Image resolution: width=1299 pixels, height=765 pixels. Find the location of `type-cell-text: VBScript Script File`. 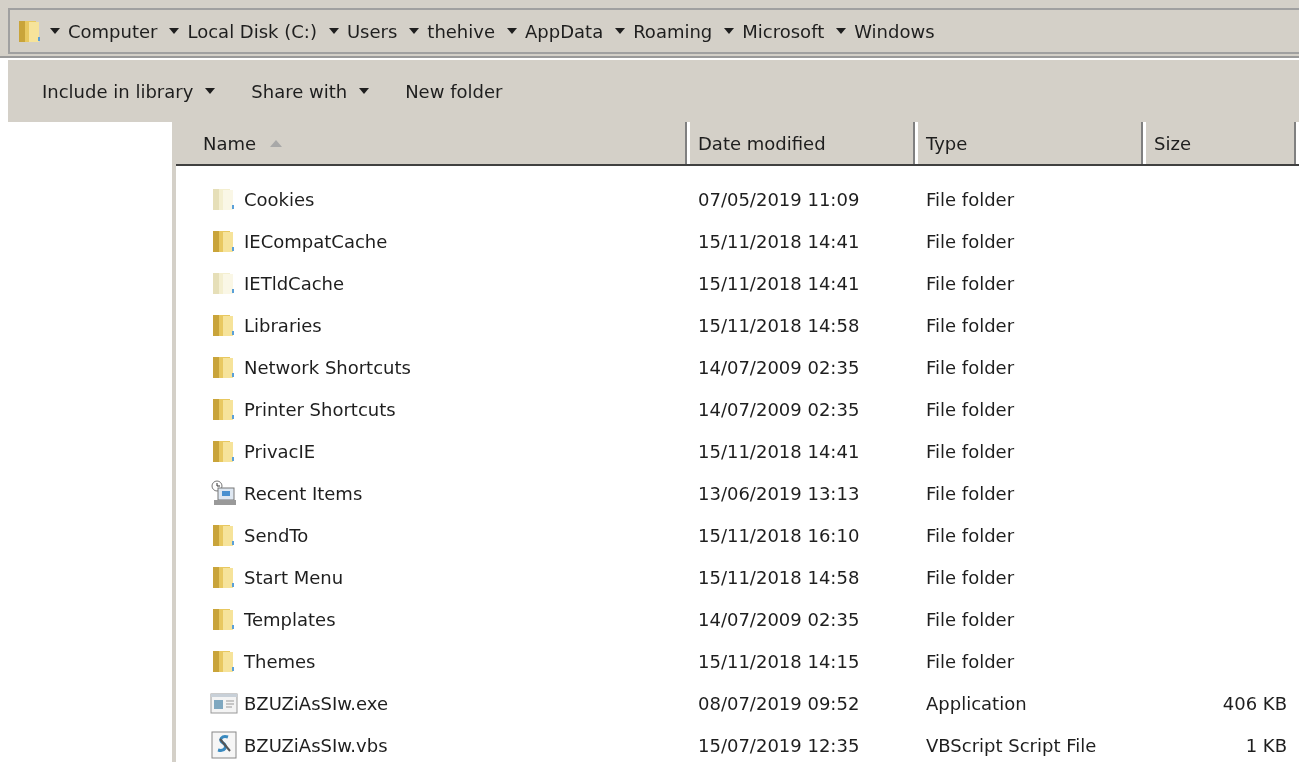

type-cell-text: VBScript Script File is located at coordinates (1011, 745).